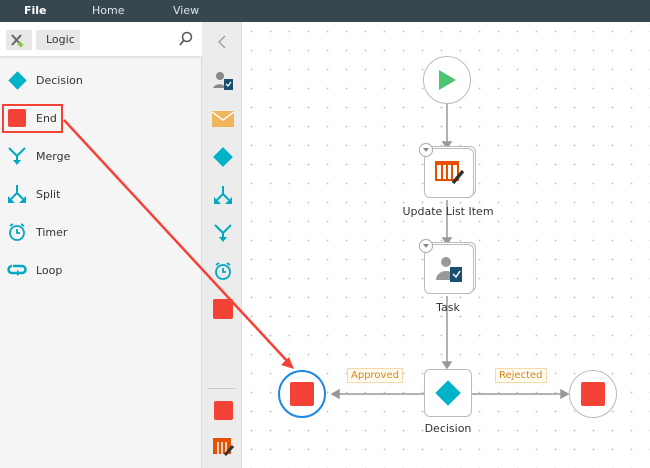 The width and height of the screenshot is (650, 468). I want to click on decision-node, so click(448, 393).